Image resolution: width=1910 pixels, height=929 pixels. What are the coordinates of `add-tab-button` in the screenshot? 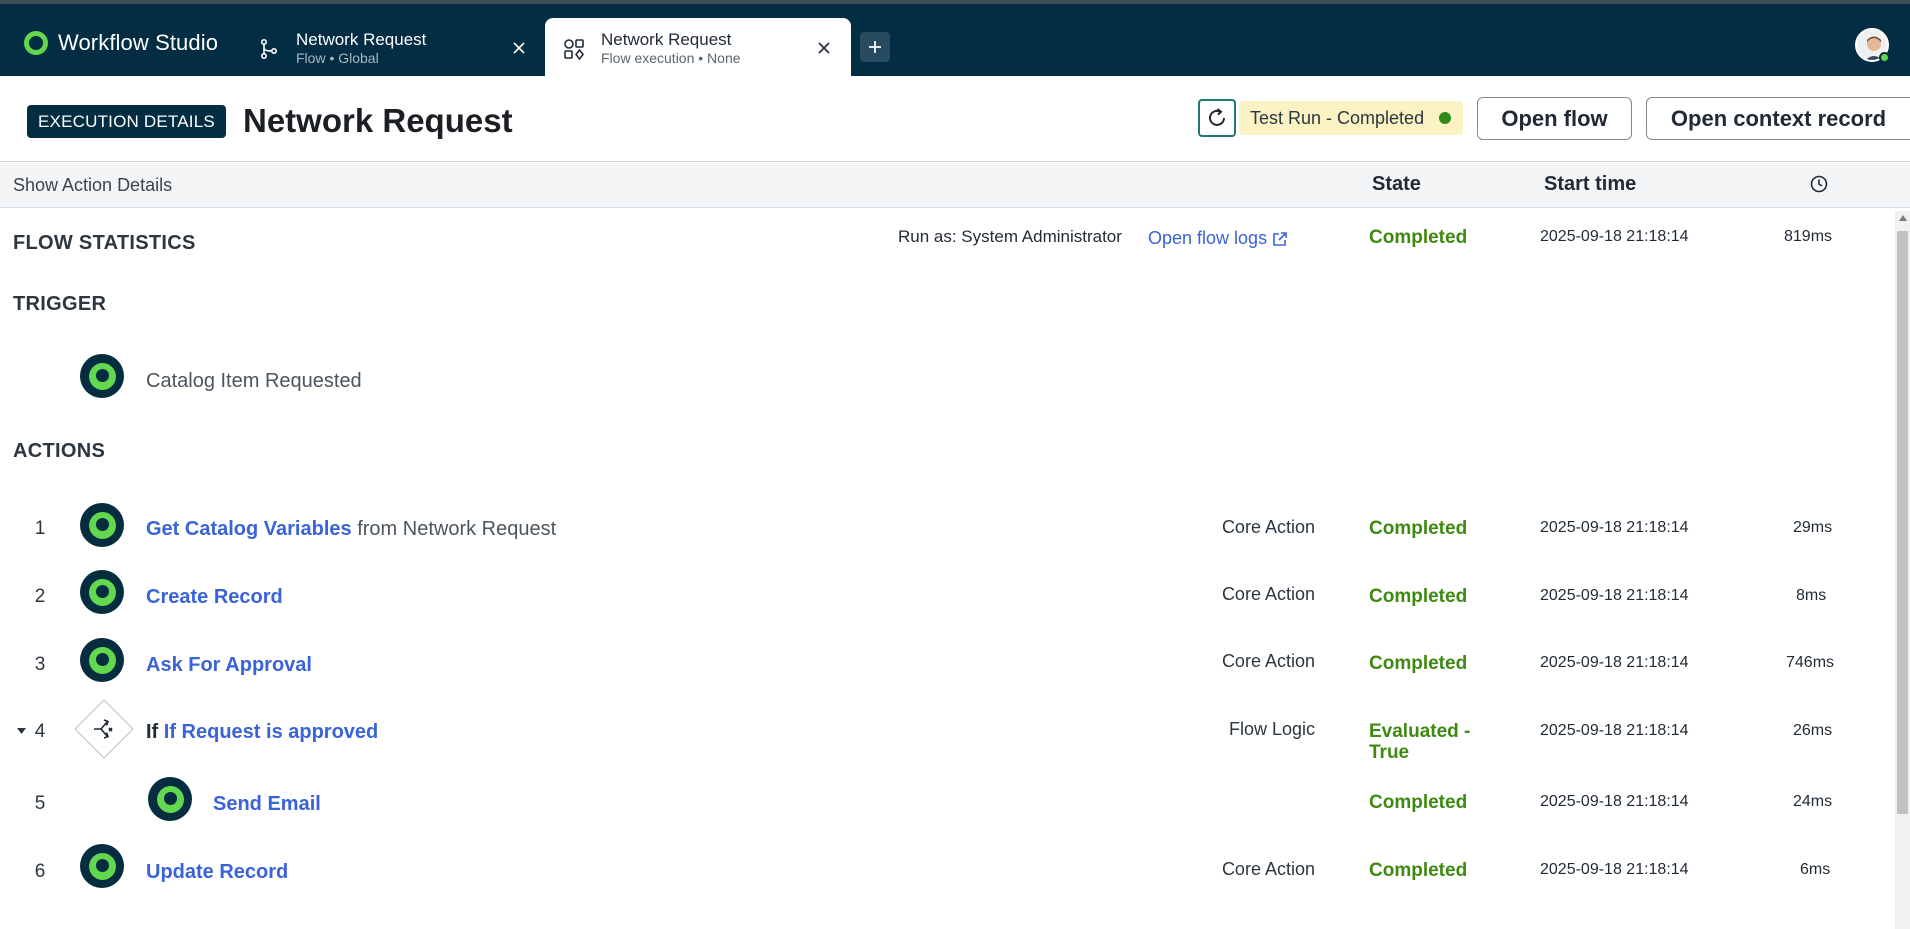 It's located at (875, 47).